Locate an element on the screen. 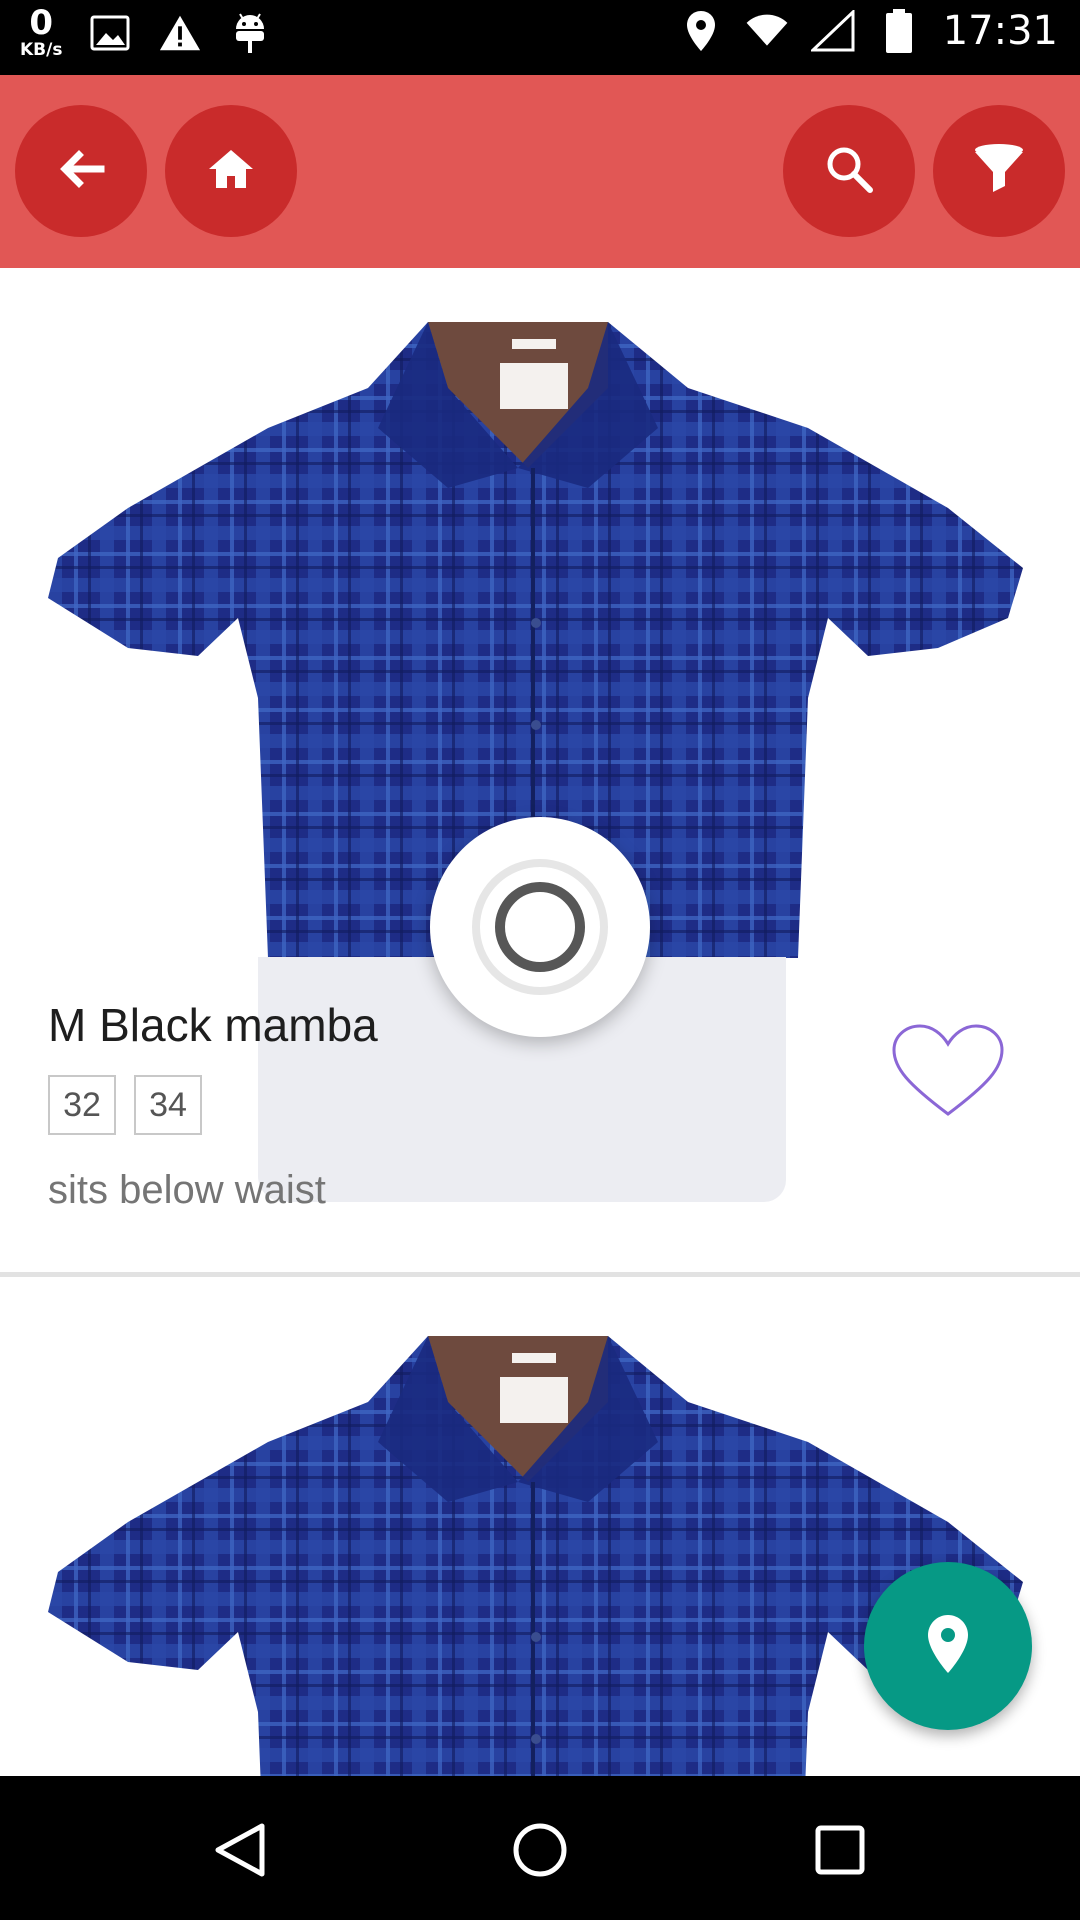 Image resolution: width=1080 pixels, height=1920 pixels. product-description: sits below waist is located at coordinates (187, 1190).